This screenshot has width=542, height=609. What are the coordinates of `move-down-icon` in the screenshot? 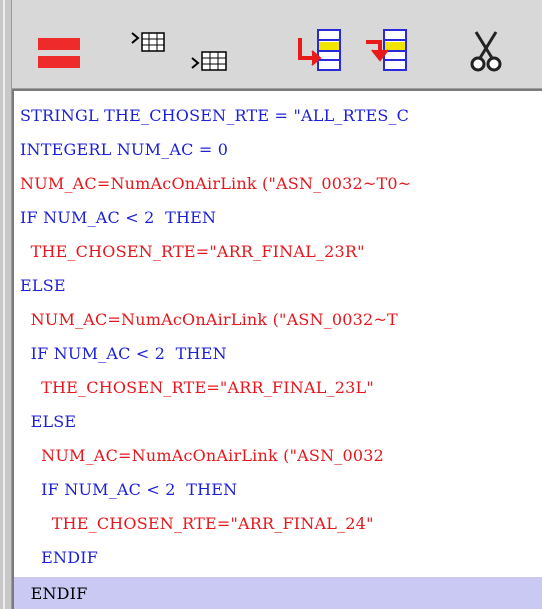 It's located at (387, 51).